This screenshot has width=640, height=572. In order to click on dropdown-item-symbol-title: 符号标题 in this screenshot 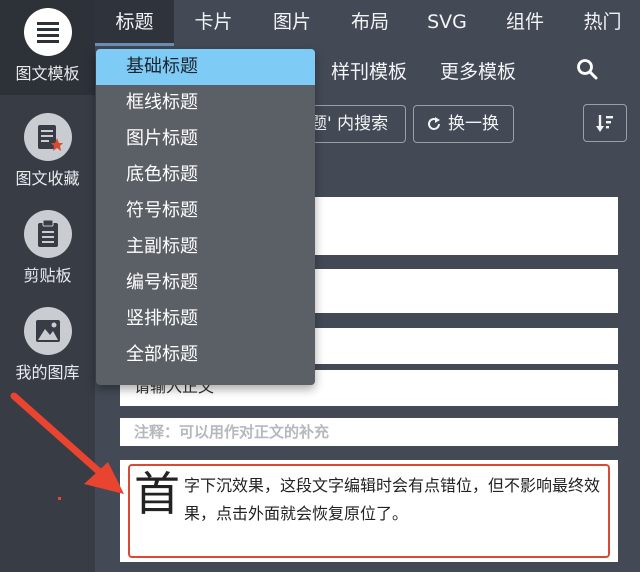, I will do `click(205, 211)`.